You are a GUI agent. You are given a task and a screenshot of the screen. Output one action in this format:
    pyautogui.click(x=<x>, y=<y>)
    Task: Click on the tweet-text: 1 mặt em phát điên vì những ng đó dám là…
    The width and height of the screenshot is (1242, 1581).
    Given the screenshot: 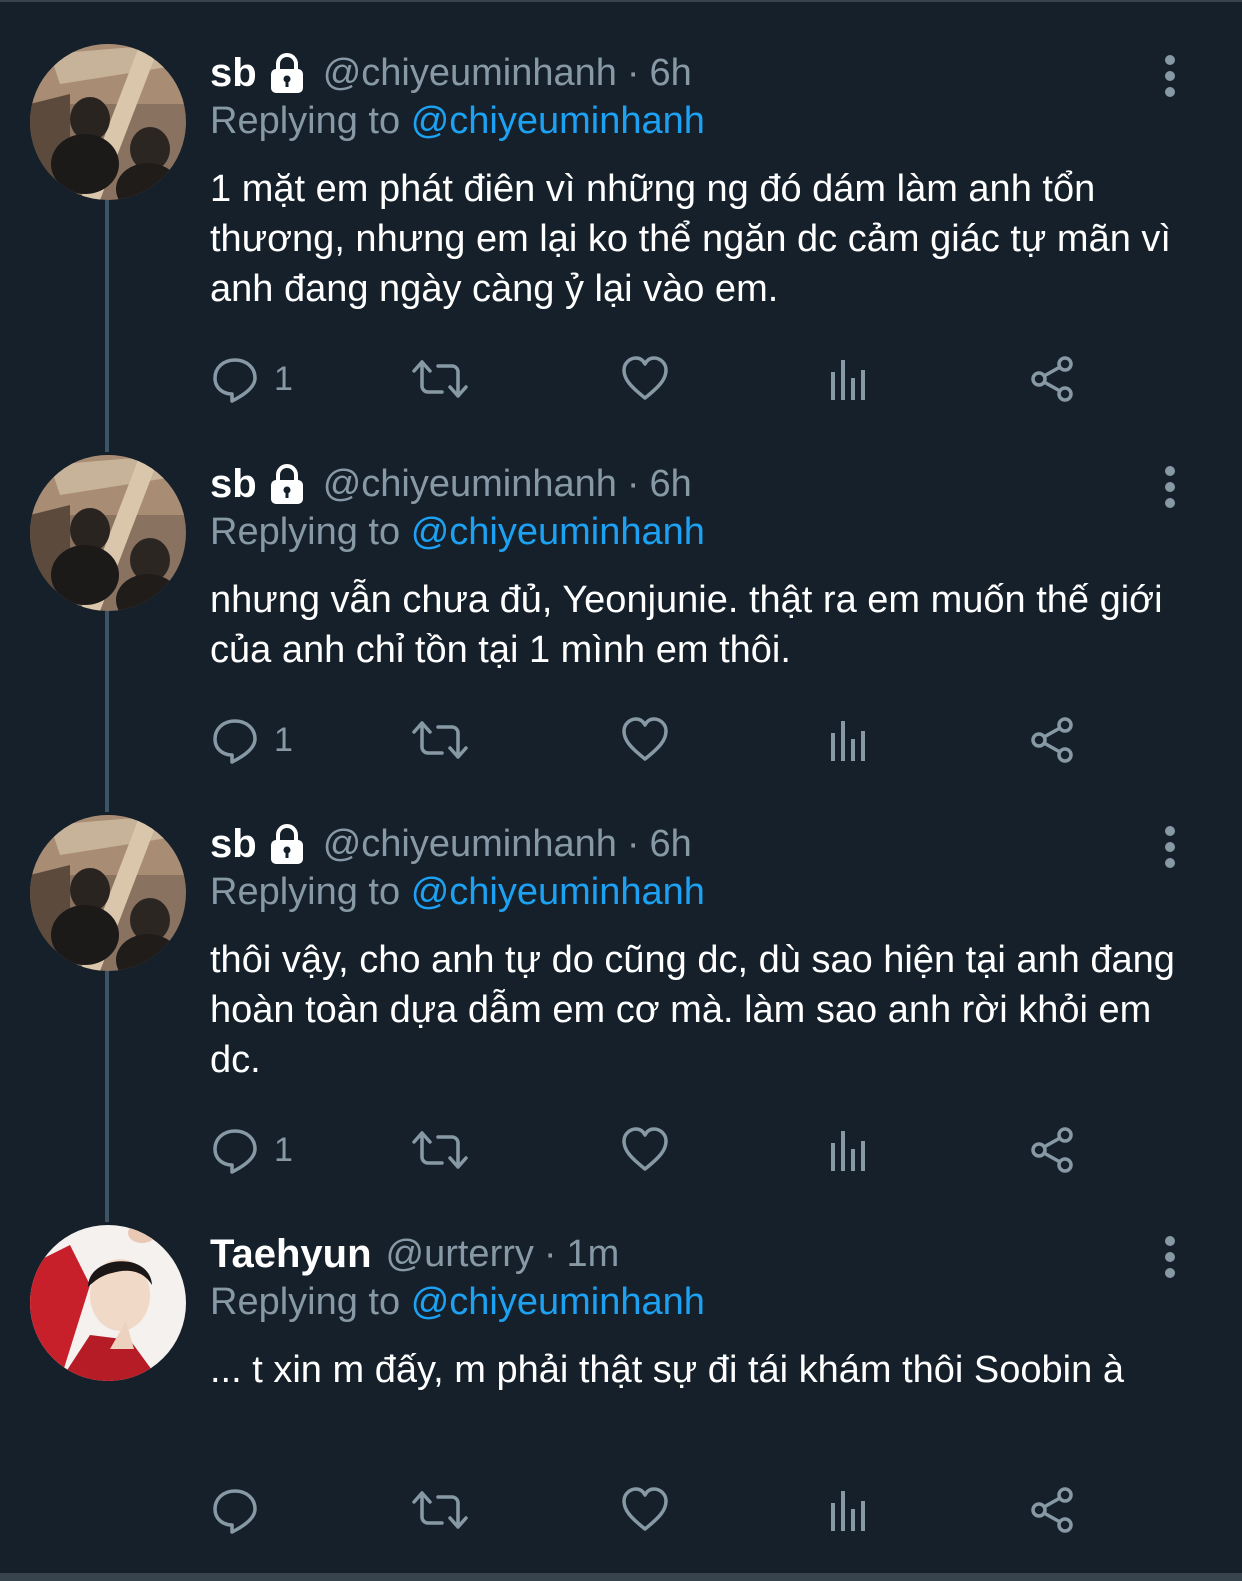 What is the action you would take?
    pyautogui.click(x=690, y=239)
    